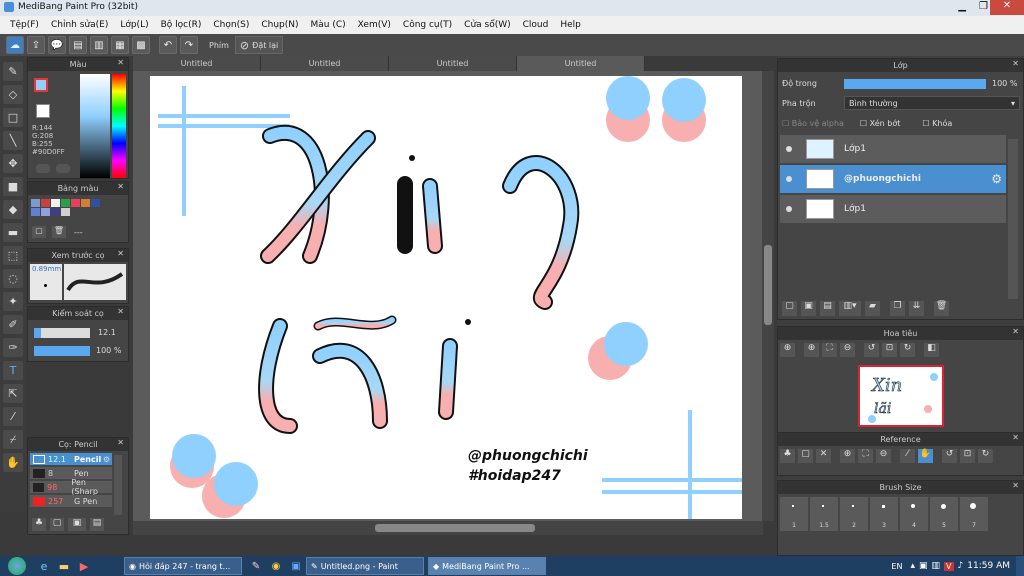  Describe the element at coordinates (71, 487) in the screenshot. I see `brush-item: 98 Pen (Sharp` at that location.